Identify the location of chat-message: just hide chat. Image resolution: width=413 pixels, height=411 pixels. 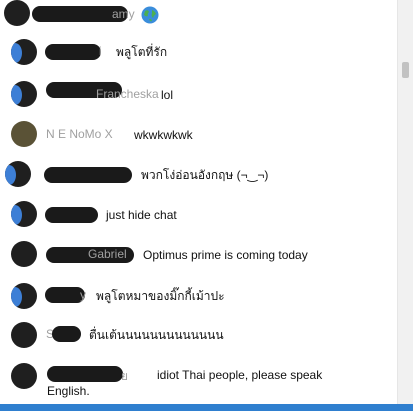
(198, 214).